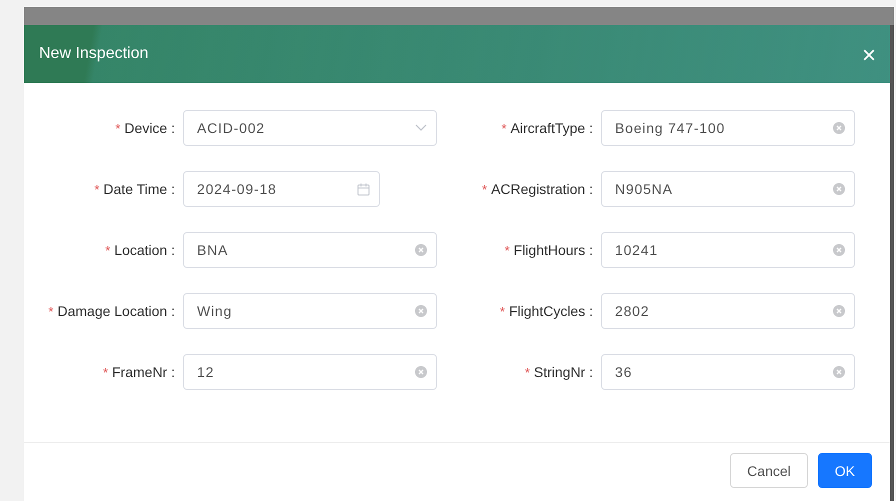 This screenshot has height=501, width=896. I want to click on field-label: ACRegistration :, so click(542, 189).